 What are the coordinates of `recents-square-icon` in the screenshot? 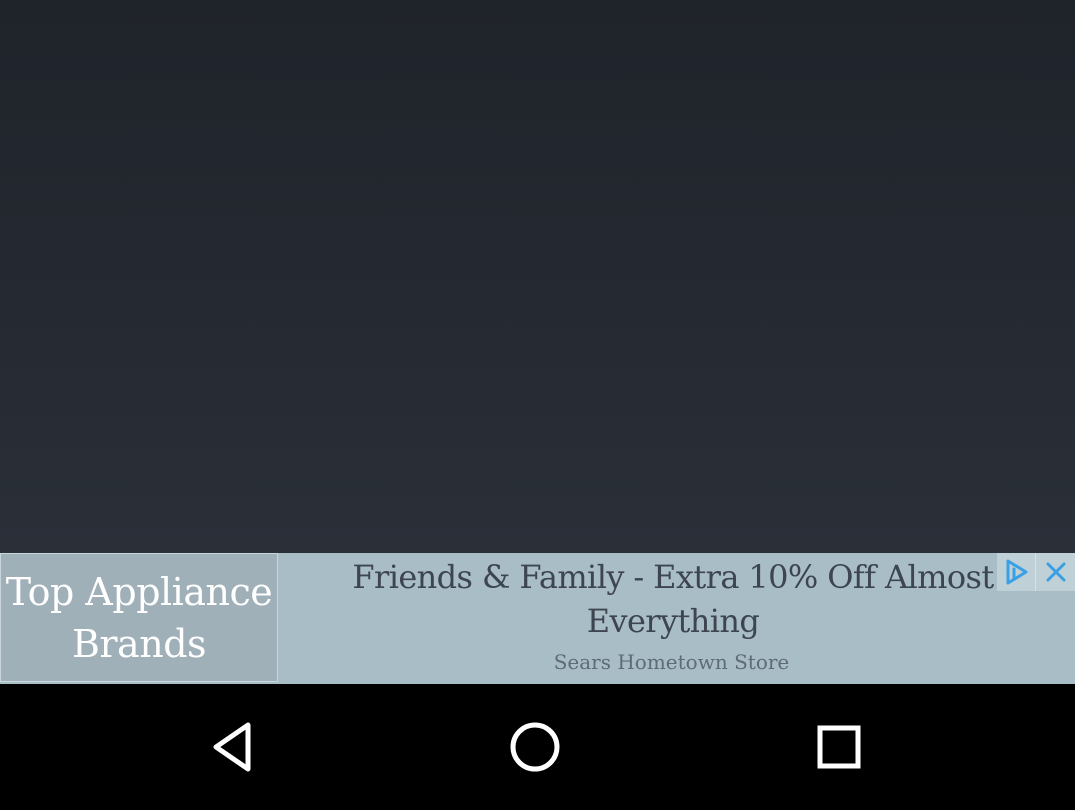 It's located at (839, 747).